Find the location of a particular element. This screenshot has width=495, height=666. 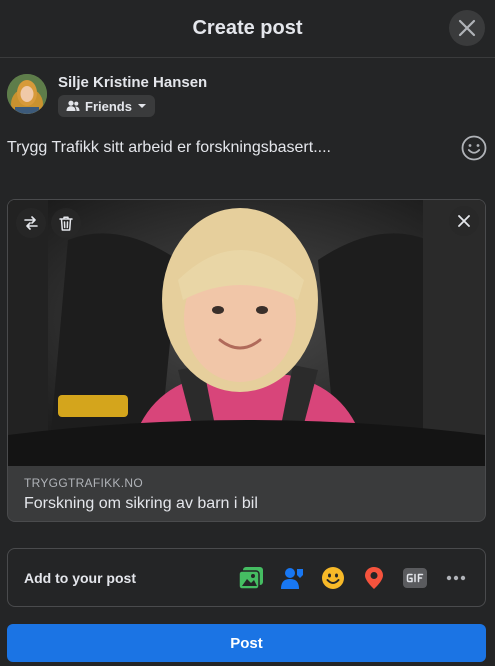

more-icon is located at coordinates (456, 578).